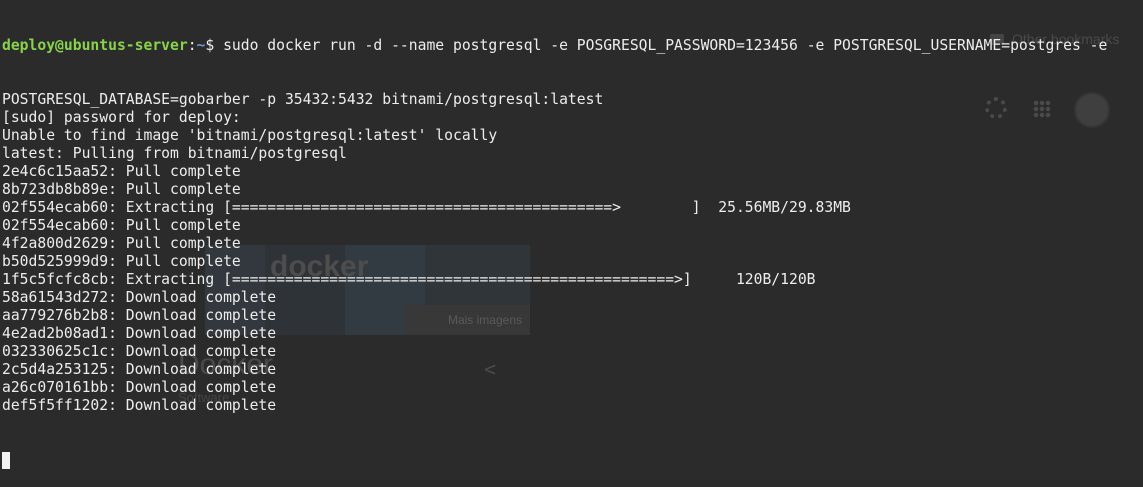  Describe the element at coordinates (121, 117) in the screenshot. I see `terminal-line: [sudo] password for deploy:` at that location.